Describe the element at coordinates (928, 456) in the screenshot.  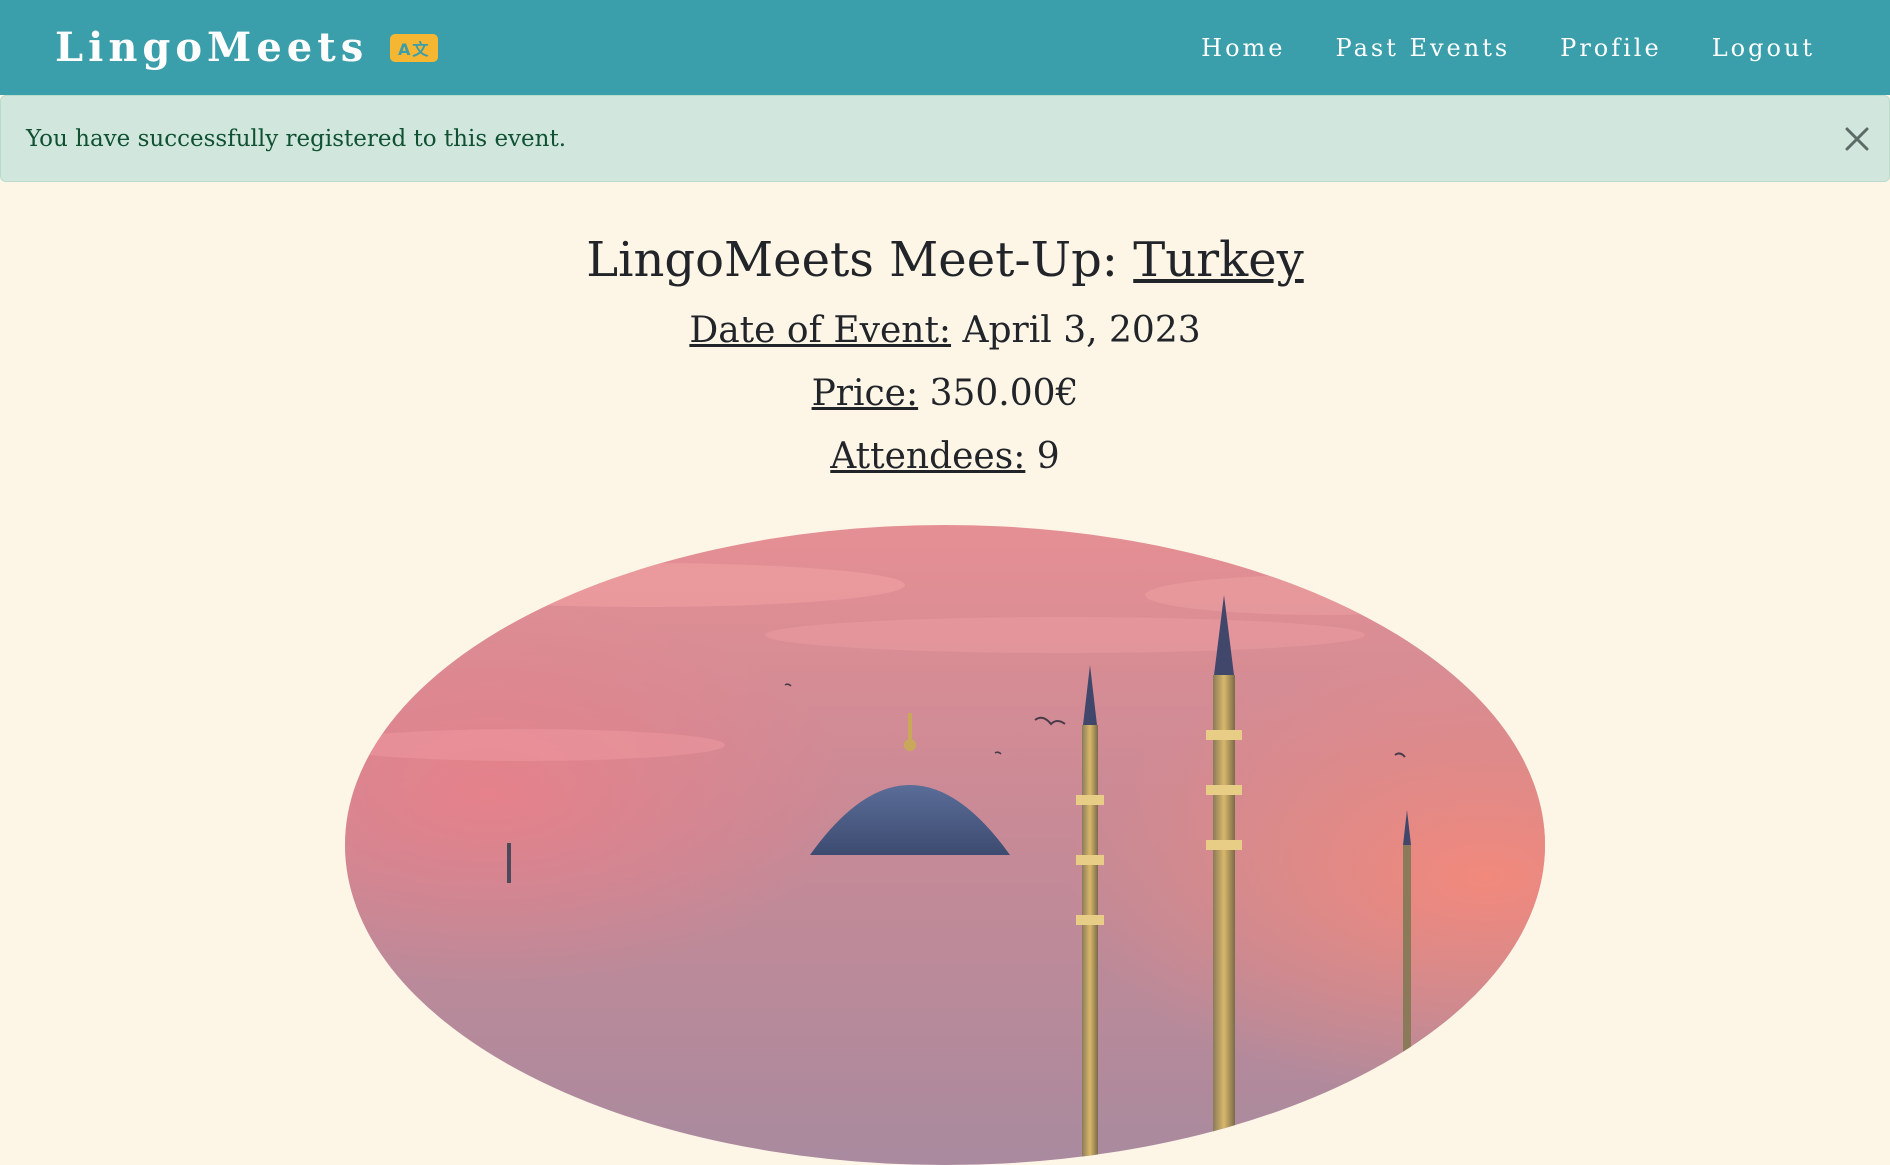
I see `attendees-label: Attendees:` at that location.